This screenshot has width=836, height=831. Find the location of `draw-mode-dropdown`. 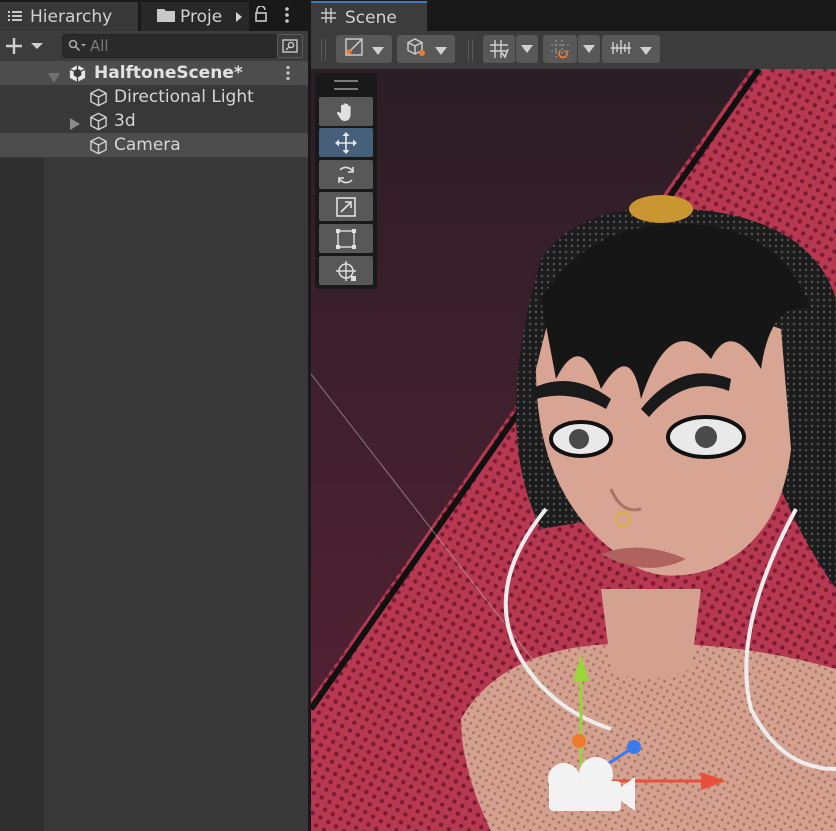

draw-mode-dropdown is located at coordinates (364, 49).